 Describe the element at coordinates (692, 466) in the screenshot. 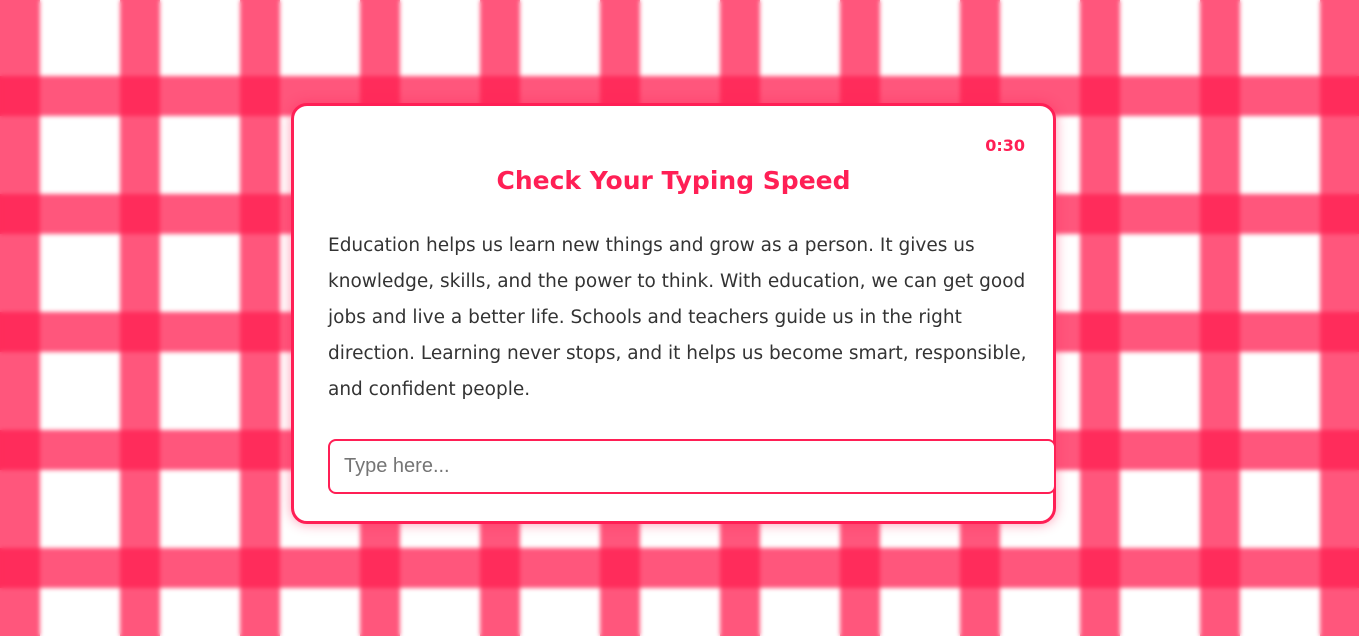

I see `typing-input` at that location.